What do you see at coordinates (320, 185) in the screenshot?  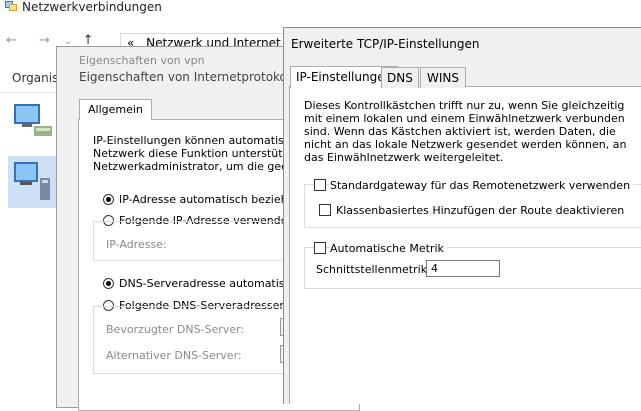 I see `use-default-gateway-checkbox` at bounding box center [320, 185].